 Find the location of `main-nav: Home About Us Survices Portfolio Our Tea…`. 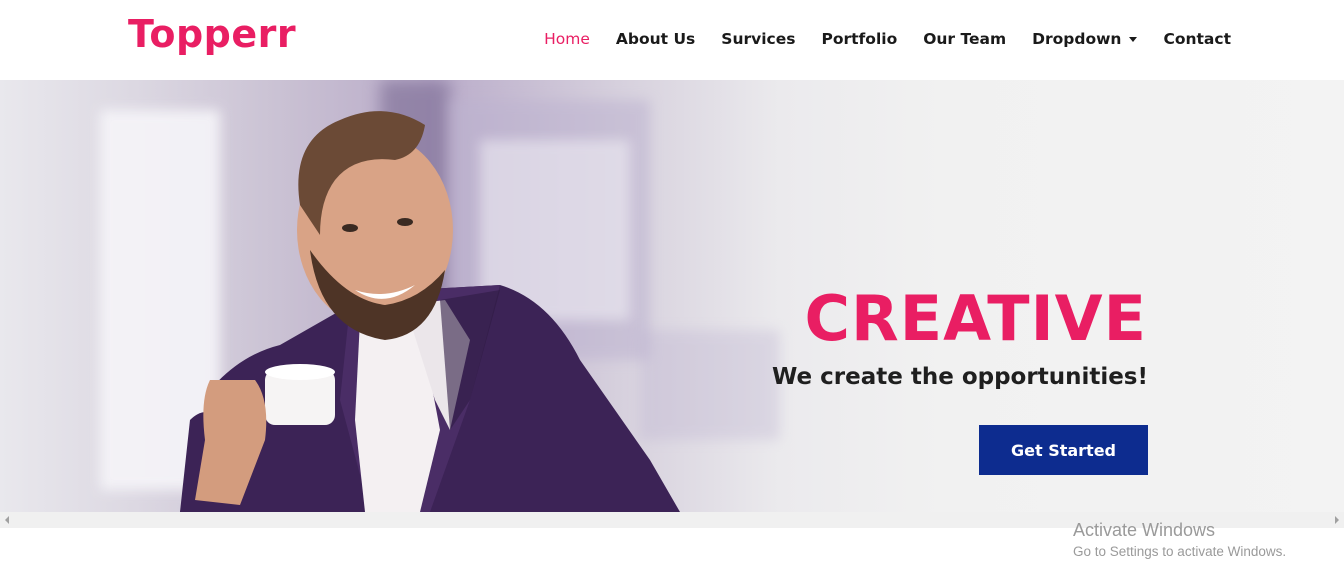

main-nav: Home About Us Survices Portfolio Our Tea… is located at coordinates (887, 39).